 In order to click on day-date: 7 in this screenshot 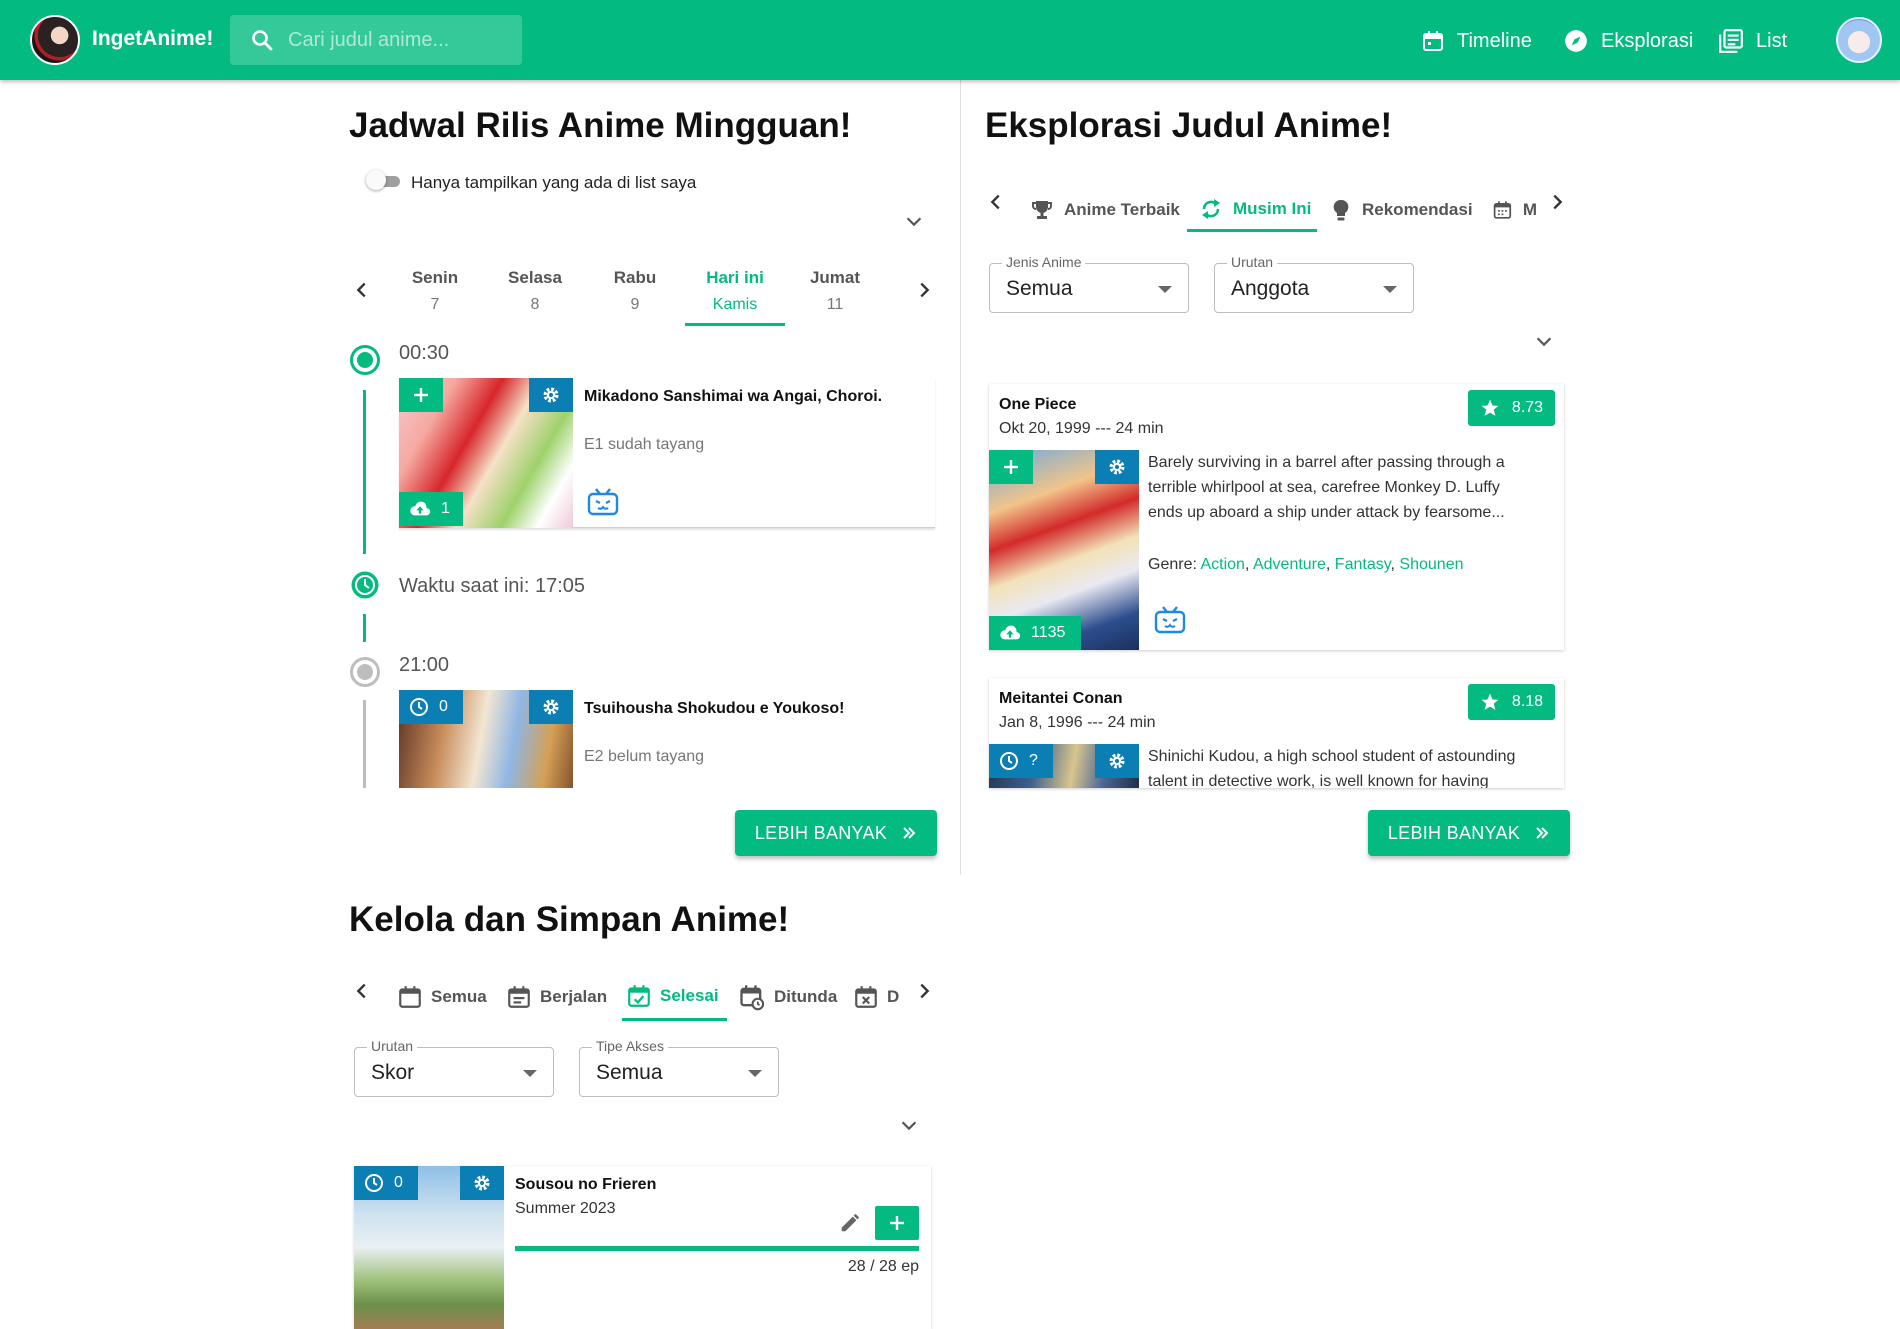, I will do `click(435, 304)`.